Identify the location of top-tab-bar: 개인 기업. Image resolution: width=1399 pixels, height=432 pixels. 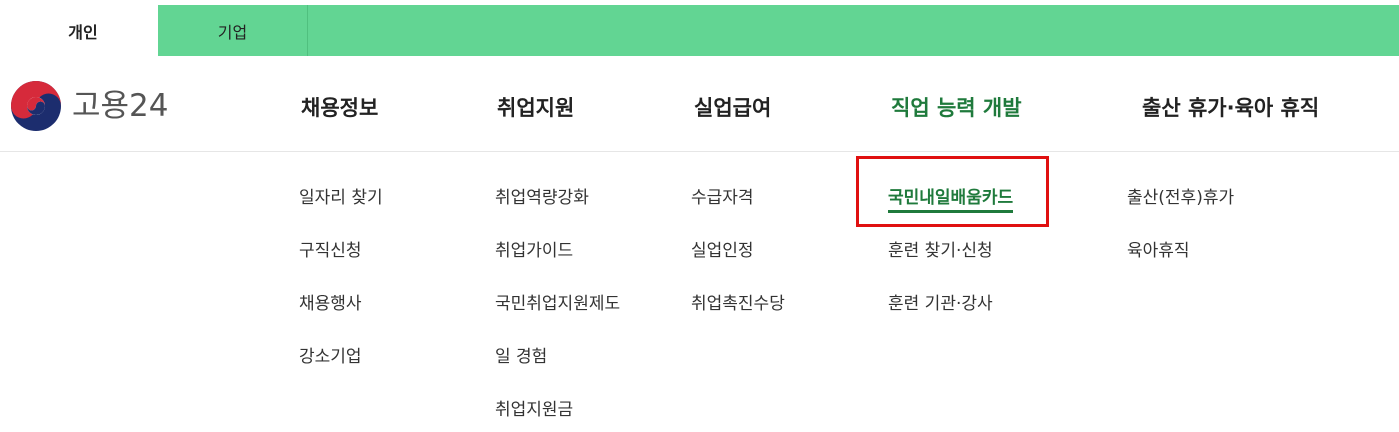
(703, 30).